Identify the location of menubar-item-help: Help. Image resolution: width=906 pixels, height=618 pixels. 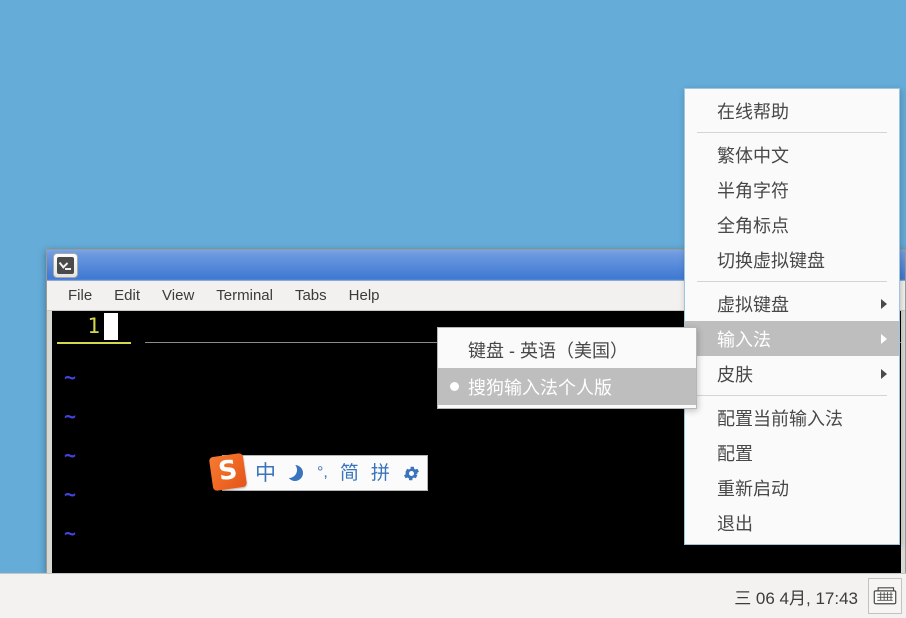
(364, 295).